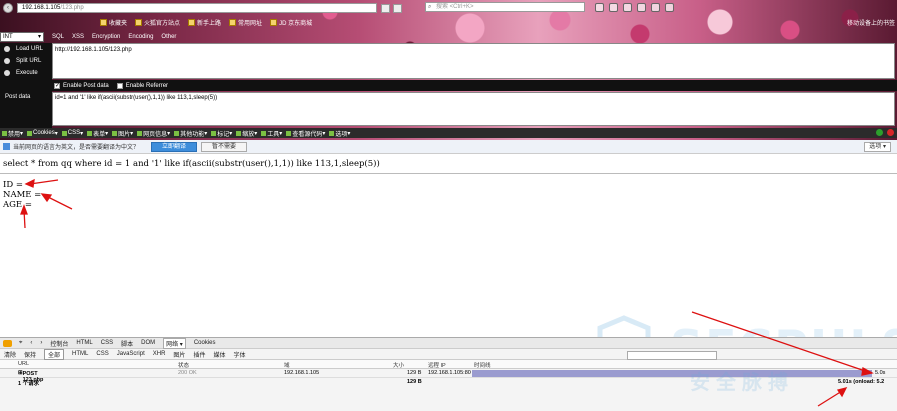 Image resolution: width=897 pixels, height=411 pixels. What do you see at coordinates (613, 7) in the screenshot?
I see `bookmark-list-icon` at bounding box center [613, 7].